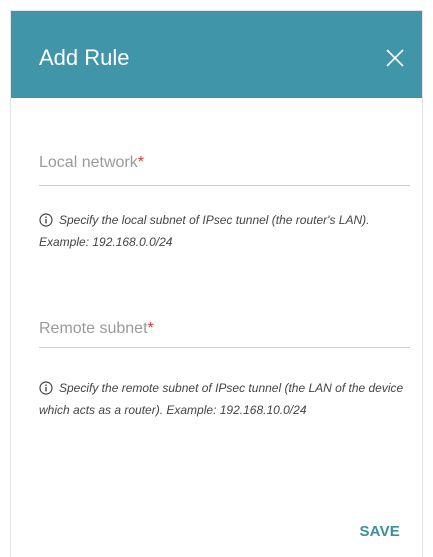 Image resolution: width=433 pixels, height=557 pixels. Describe the element at coordinates (88, 162) in the screenshot. I see `local-network-label: Local network` at that location.